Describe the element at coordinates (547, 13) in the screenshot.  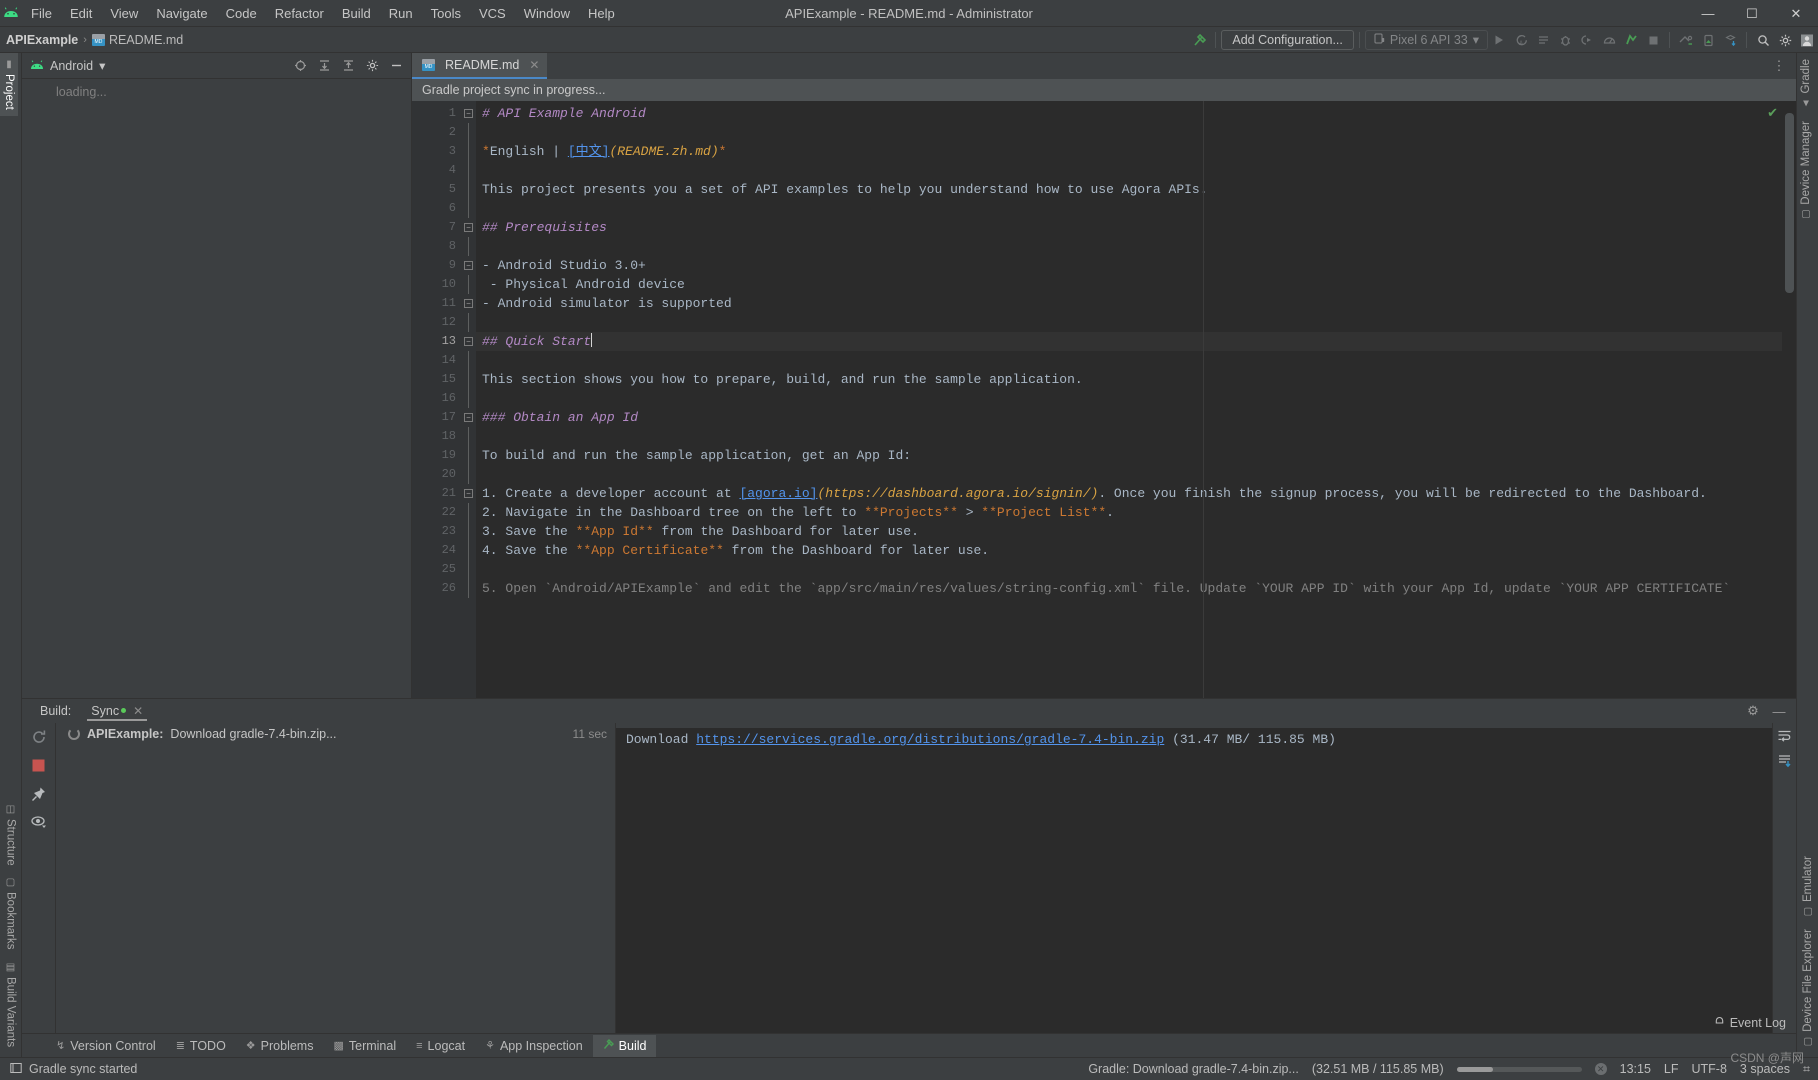
I see `menu-window: Window` at that location.